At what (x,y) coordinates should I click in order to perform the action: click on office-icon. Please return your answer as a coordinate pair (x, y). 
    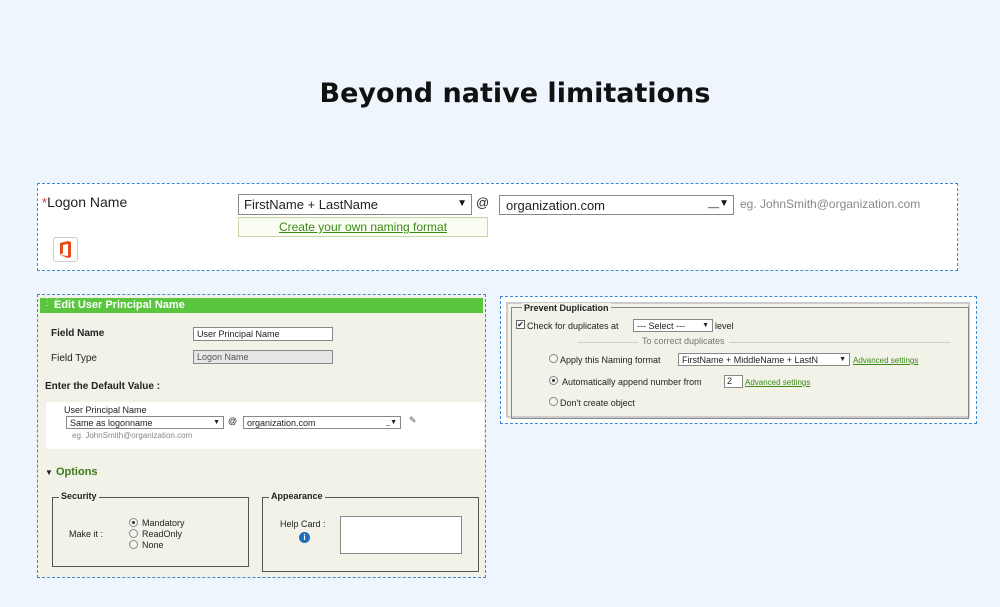
    Looking at the image, I should click on (65, 249).